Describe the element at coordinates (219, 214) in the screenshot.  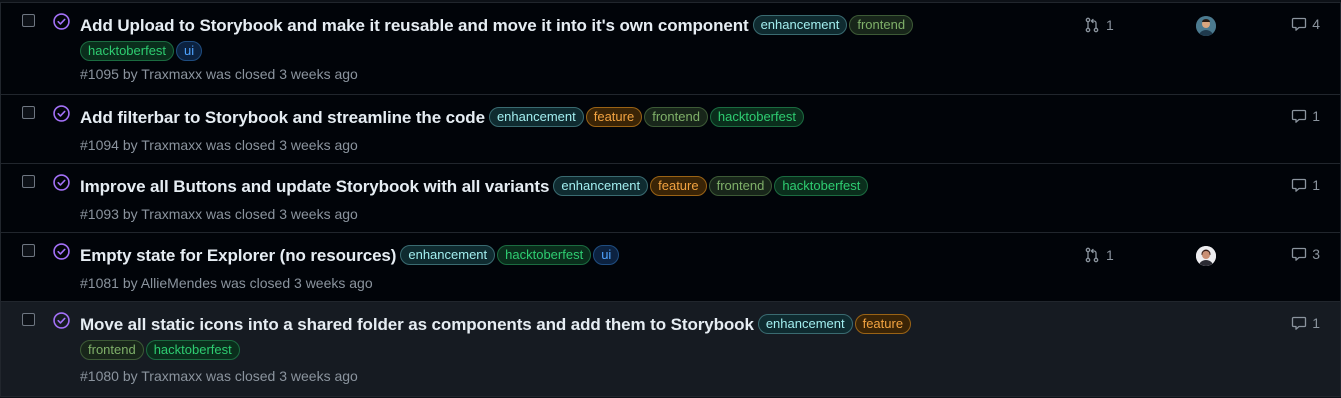
I see `issue-meta: #1093 by Traxmaxx was closed 3 weeks ago` at that location.